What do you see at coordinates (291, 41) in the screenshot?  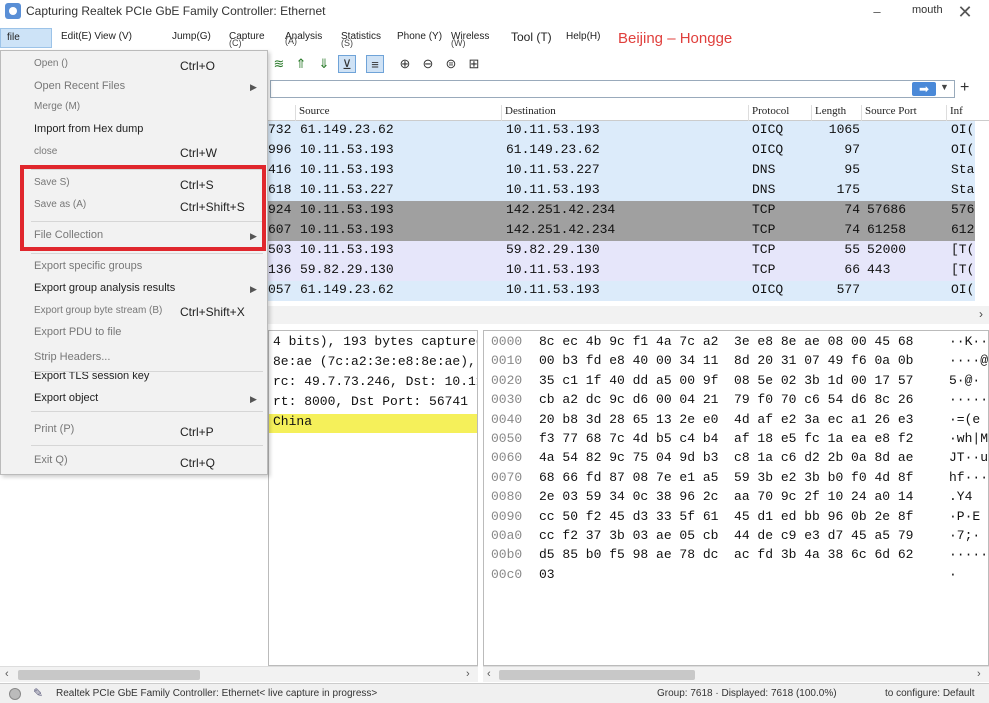 I see `menu-analysis-key: (A)` at bounding box center [291, 41].